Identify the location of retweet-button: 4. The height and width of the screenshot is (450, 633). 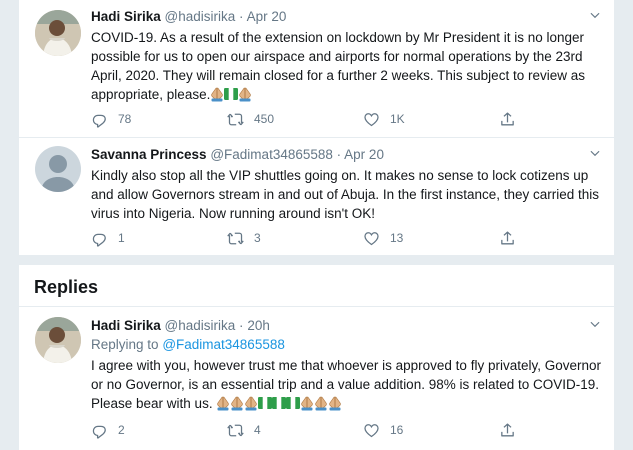
(244, 430).